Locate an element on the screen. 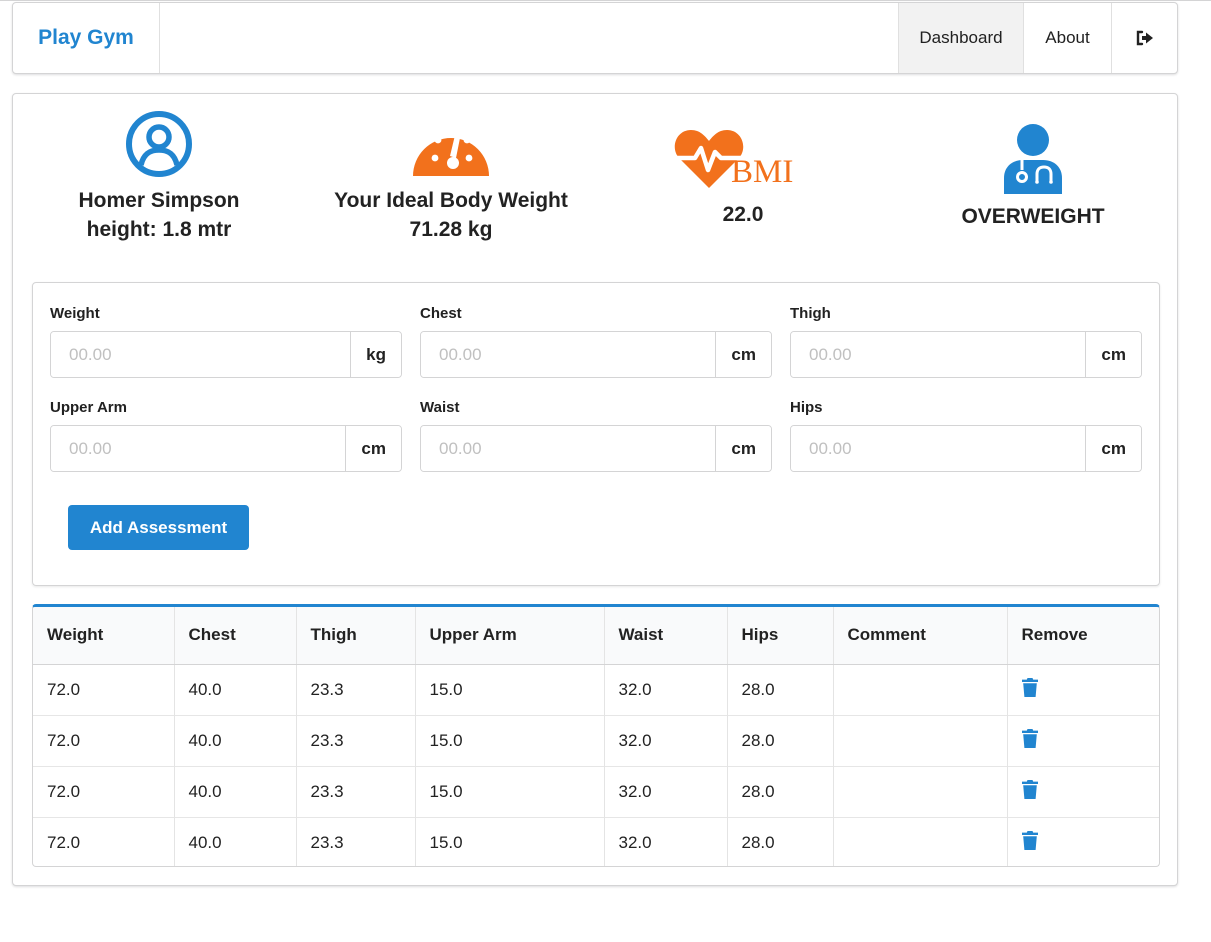 The height and width of the screenshot is (942, 1211). logout-button is located at coordinates (1144, 38).